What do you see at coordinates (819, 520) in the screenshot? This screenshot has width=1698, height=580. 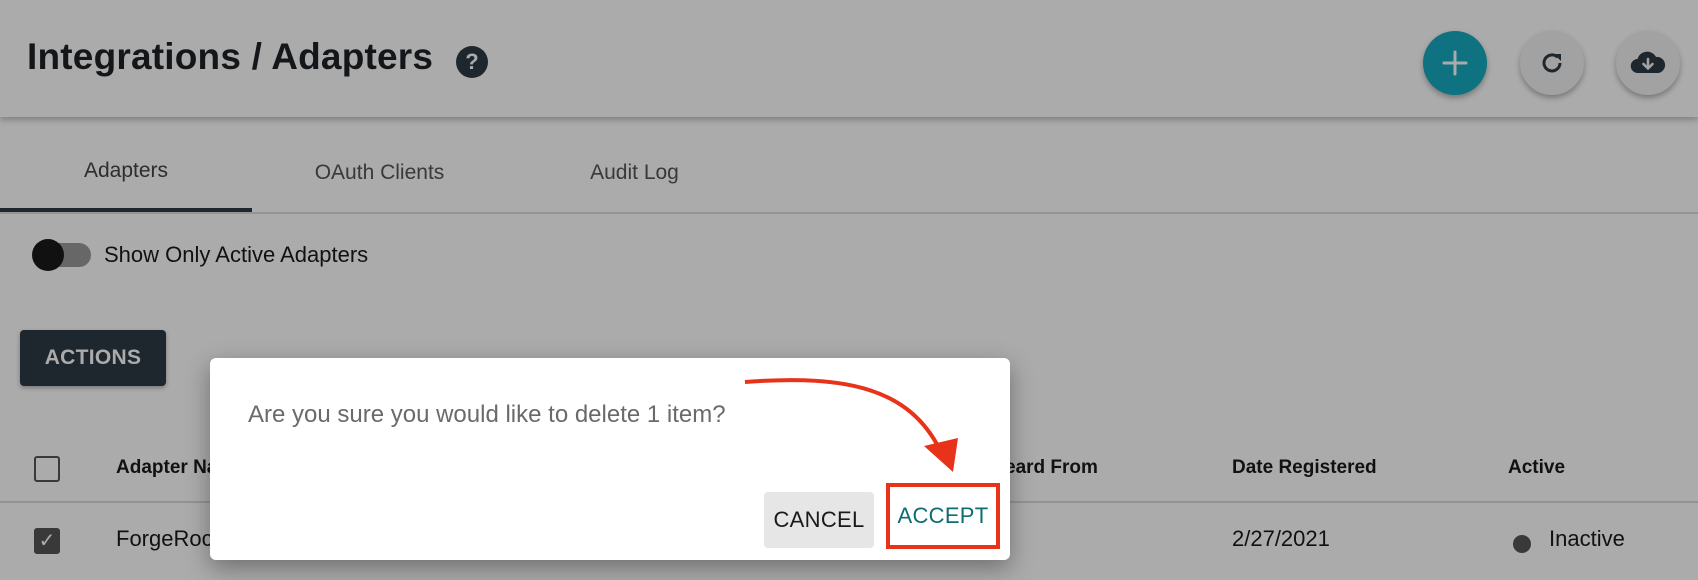 I see `cancel-button: CANCEL` at bounding box center [819, 520].